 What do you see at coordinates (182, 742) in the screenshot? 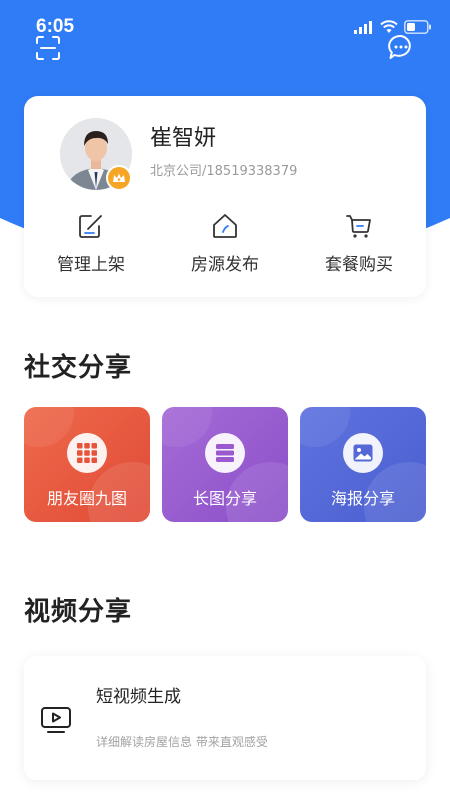
I see `short-video-description: 详细解读房屋信息 带来直观感受` at bounding box center [182, 742].